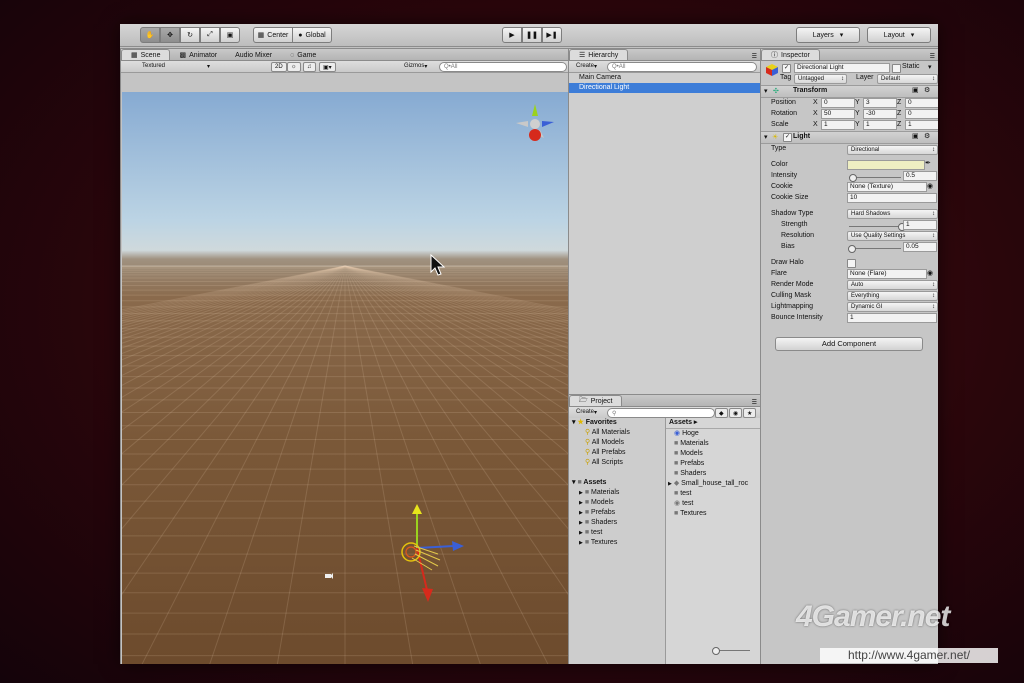 This screenshot has height=683, width=1024. What do you see at coordinates (880, 103) in the screenshot?
I see `position-y-field: 3` at bounding box center [880, 103].